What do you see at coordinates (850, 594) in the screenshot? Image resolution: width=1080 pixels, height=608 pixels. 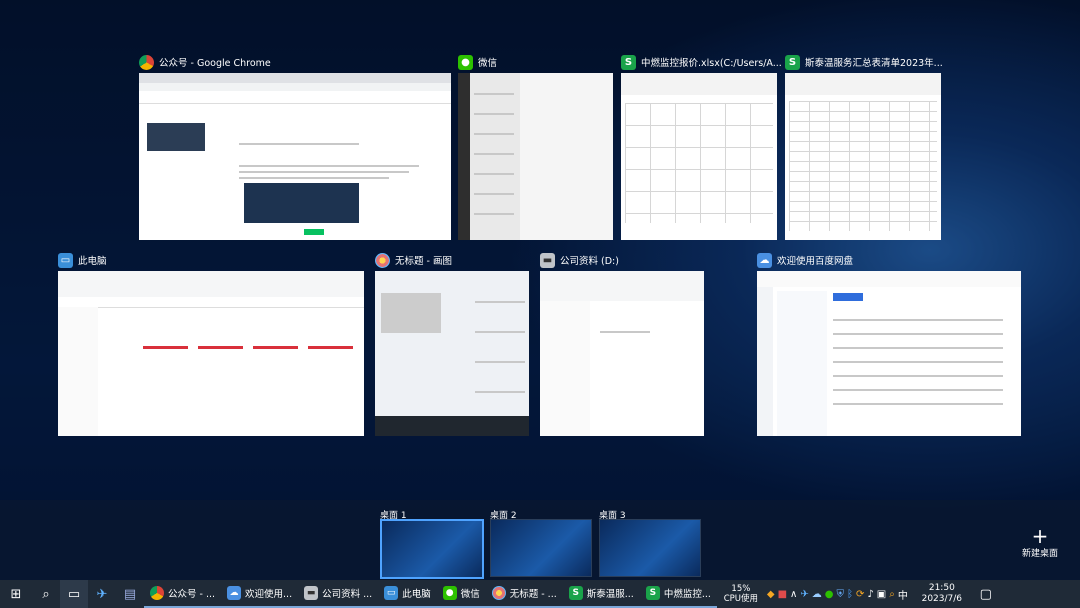 I see `bluetooth-icon: ᛒ` at bounding box center [850, 594].